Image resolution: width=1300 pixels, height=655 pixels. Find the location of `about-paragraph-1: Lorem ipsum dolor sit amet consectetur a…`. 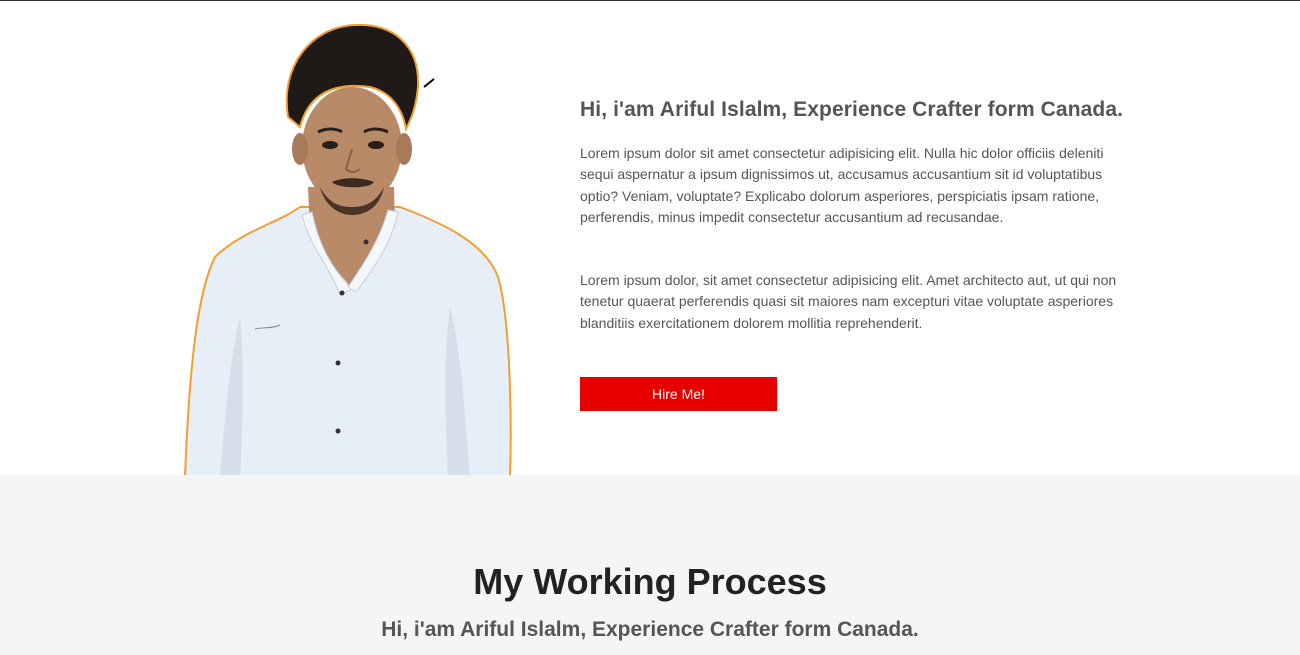

about-paragraph-1: Lorem ipsum dolor sit amet consectetur a… is located at coordinates (842, 185).